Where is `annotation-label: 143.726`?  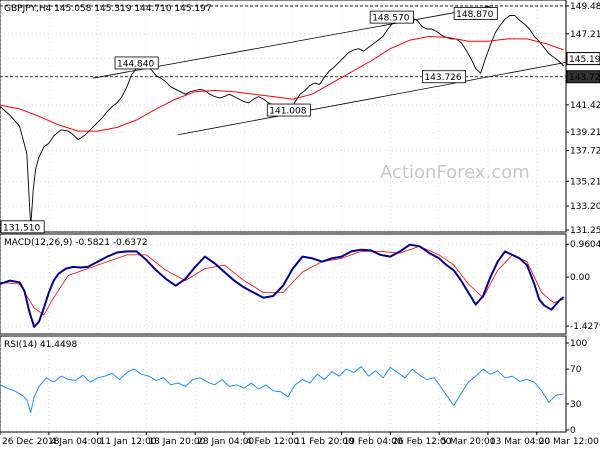
annotation-label: 143.726 is located at coordinates (442, 78).